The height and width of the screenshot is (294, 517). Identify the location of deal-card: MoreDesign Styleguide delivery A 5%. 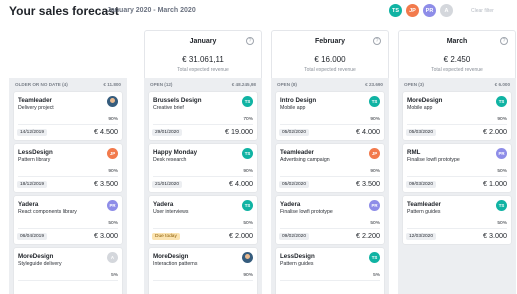
(68, 271).